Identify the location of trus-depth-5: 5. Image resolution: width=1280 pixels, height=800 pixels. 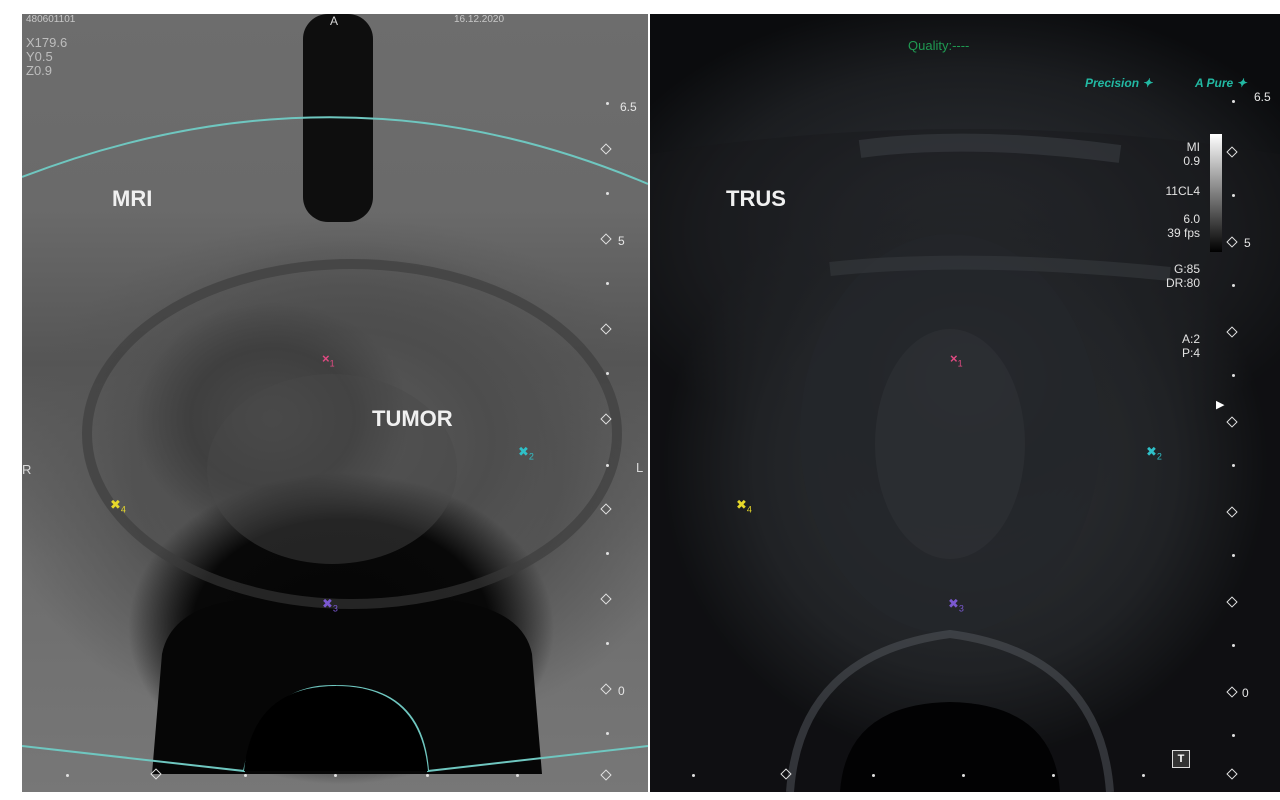
(1247, 243).